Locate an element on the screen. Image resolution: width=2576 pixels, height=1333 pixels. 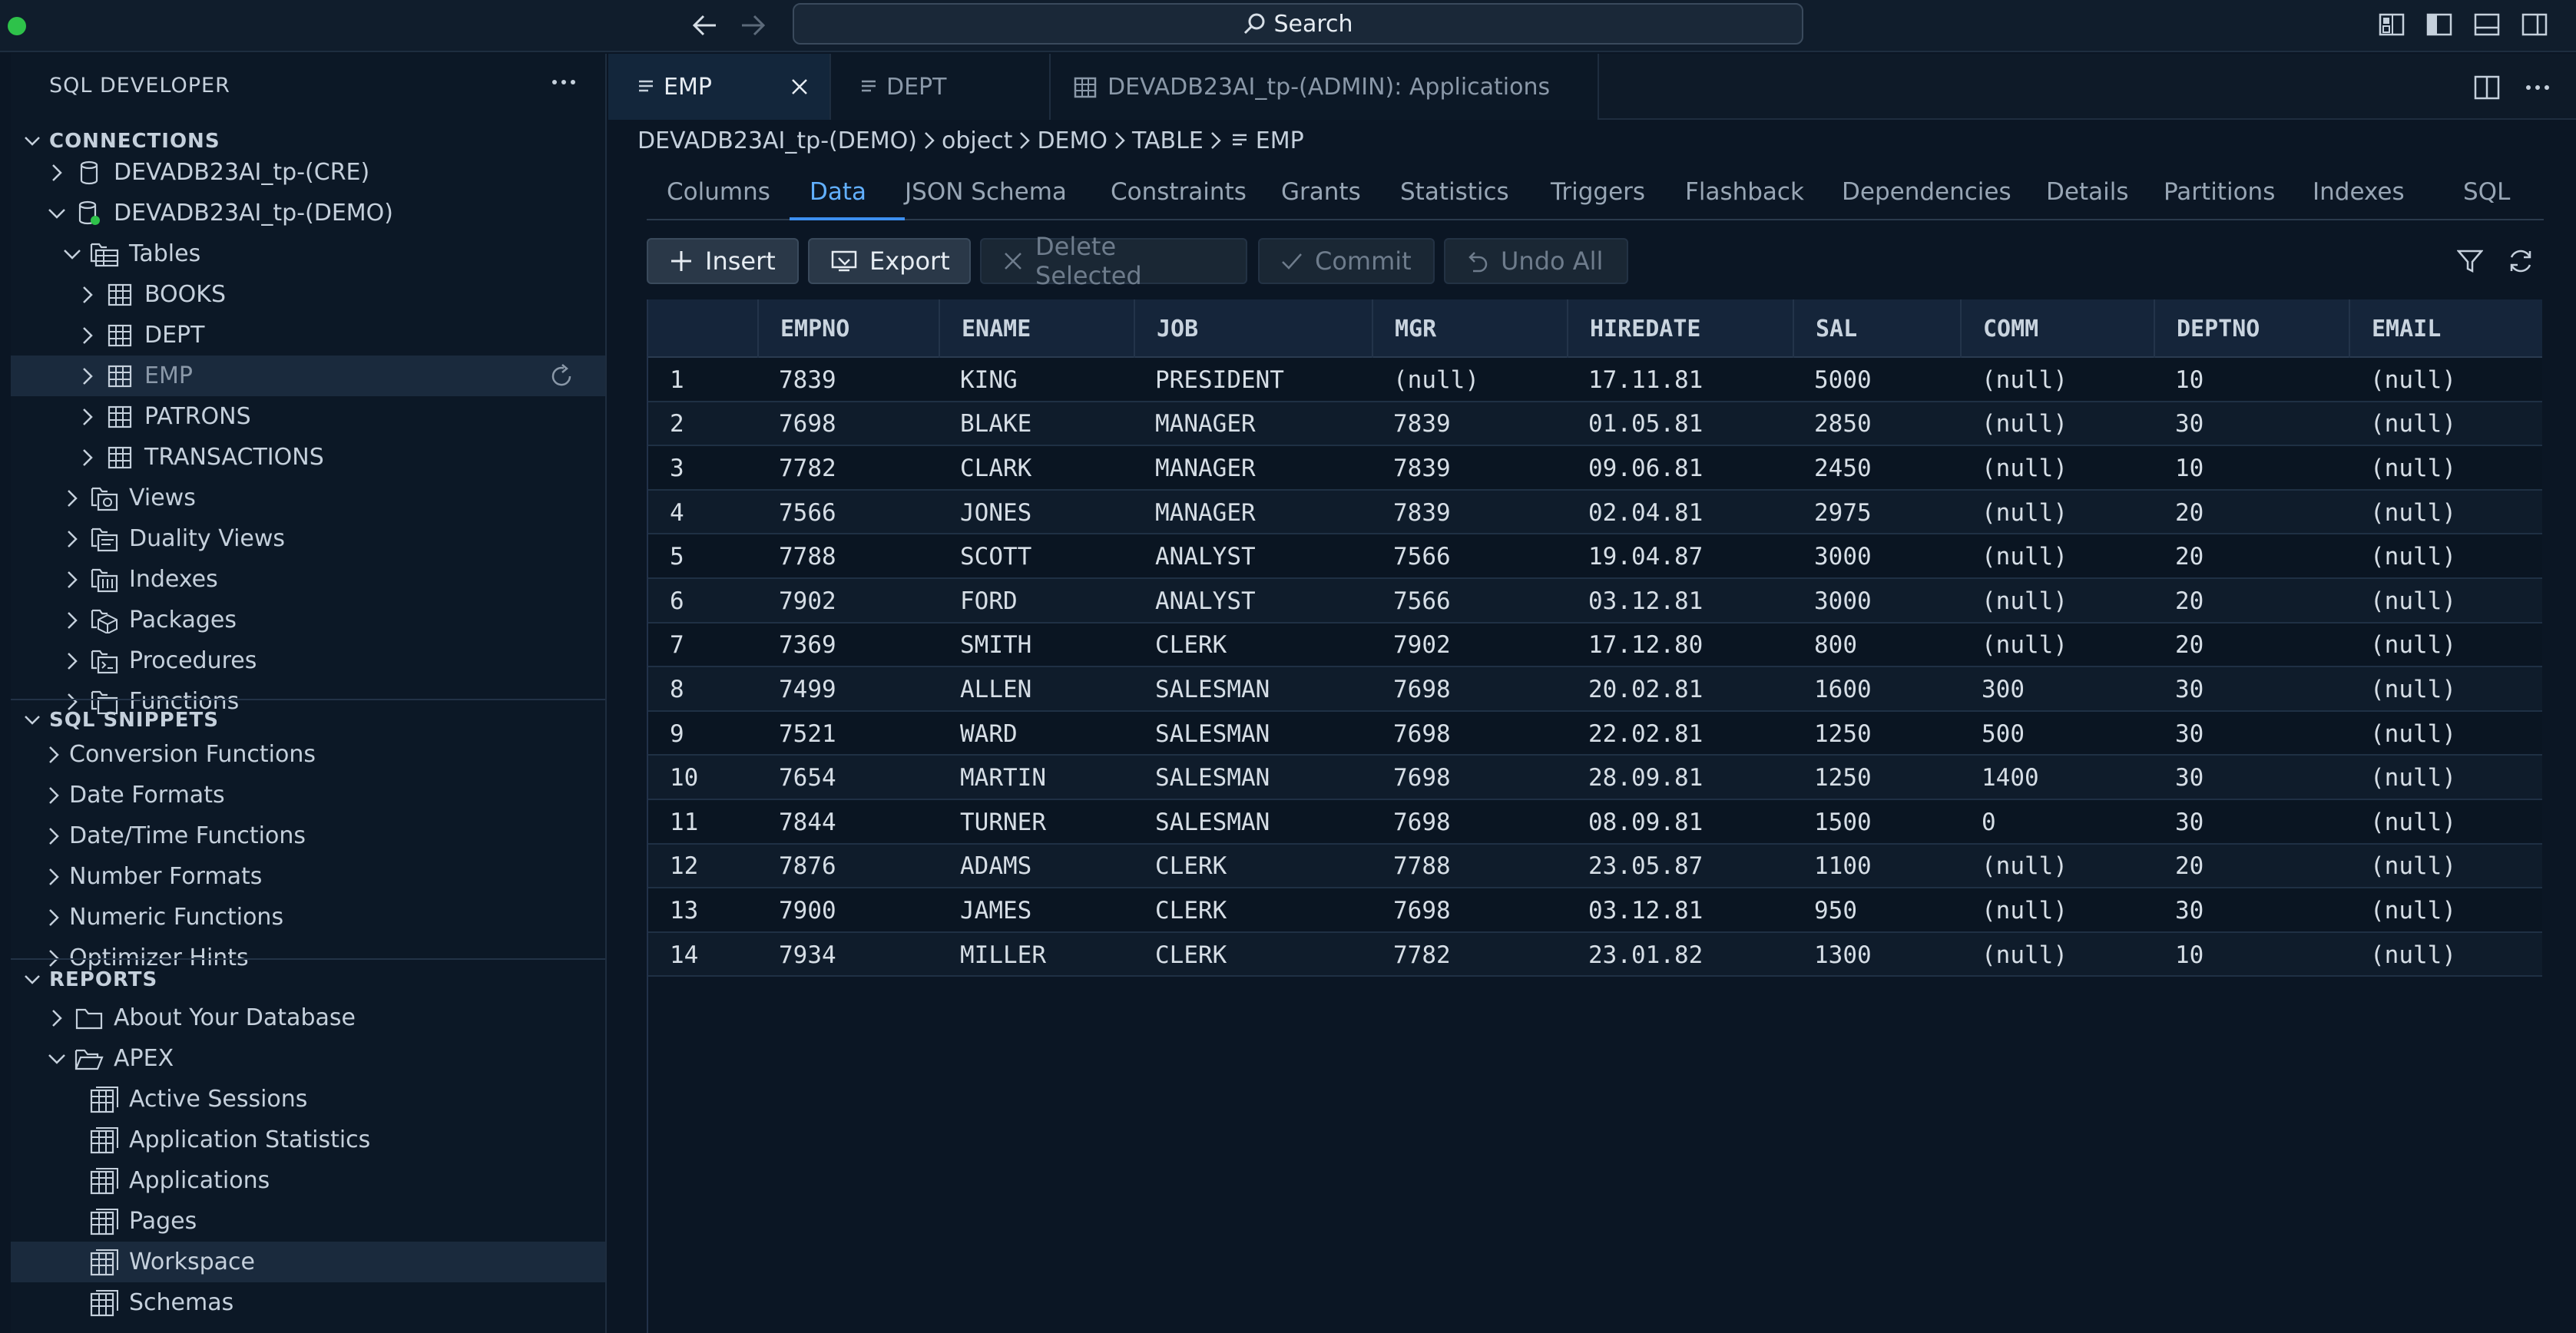
snip-tree-item: Date/Time Functions is located at coordinates (308, 835).